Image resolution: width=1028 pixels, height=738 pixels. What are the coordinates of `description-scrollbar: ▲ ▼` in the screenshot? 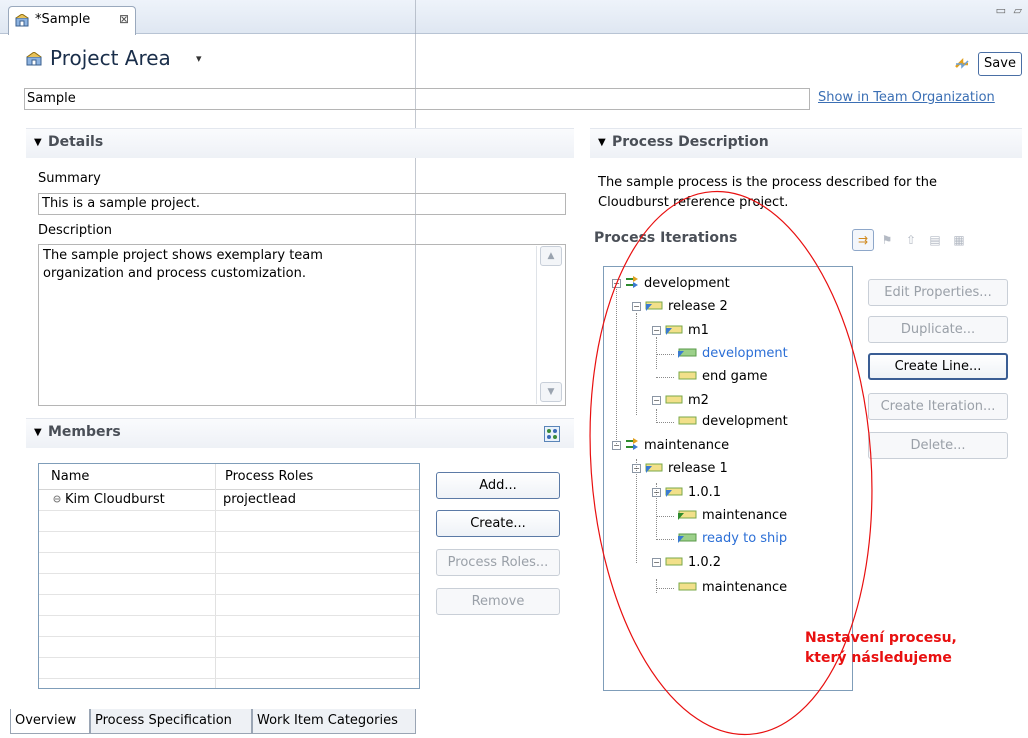 It's located at (550, 325).